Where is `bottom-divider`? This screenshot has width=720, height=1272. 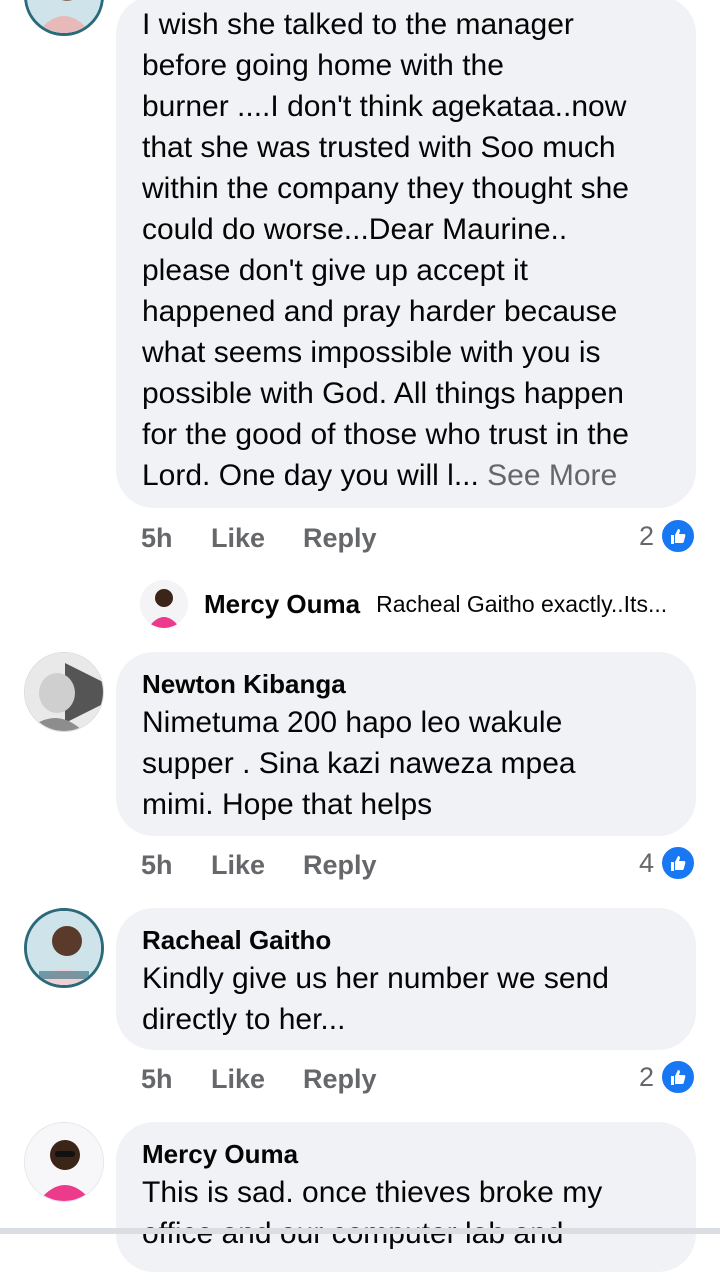 bottom-divider is located at coordinates (360, 1231).